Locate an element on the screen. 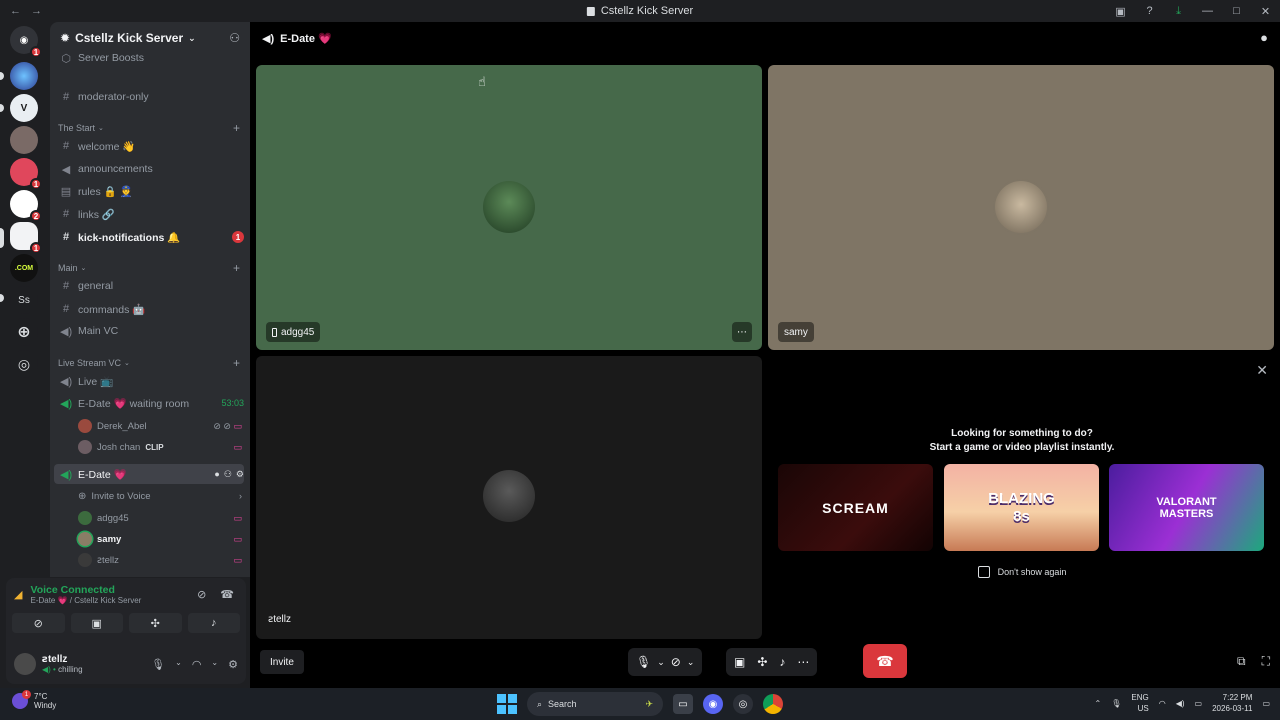 The width and height of the screenshot is (1280, 720). voice-user-samy: samy ▭ is located at coordinates (160, 539).